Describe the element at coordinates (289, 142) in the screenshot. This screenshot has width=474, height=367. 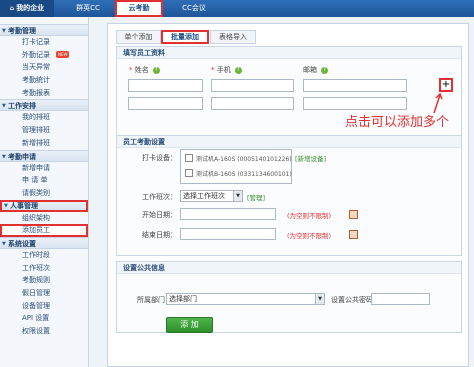
I see `panel-title: 员工考勤设置` at that location.